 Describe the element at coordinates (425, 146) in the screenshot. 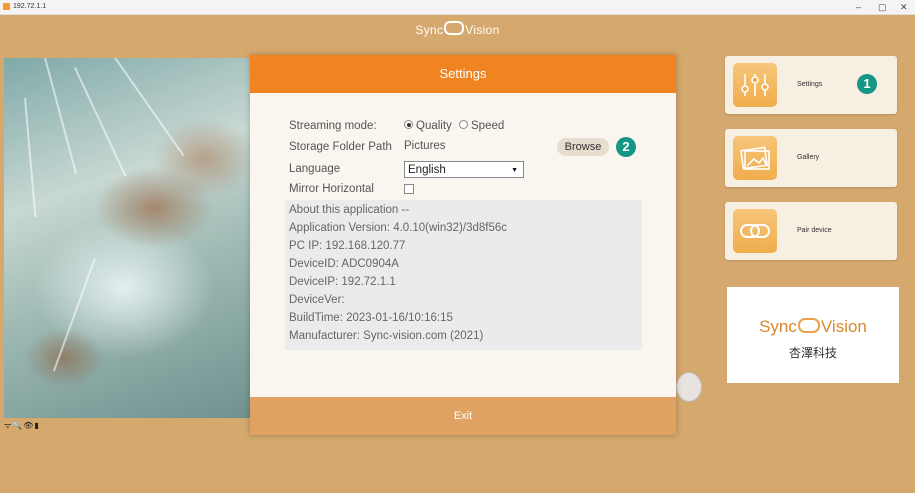

I see `storage-folder-value: Pictures` at that location.